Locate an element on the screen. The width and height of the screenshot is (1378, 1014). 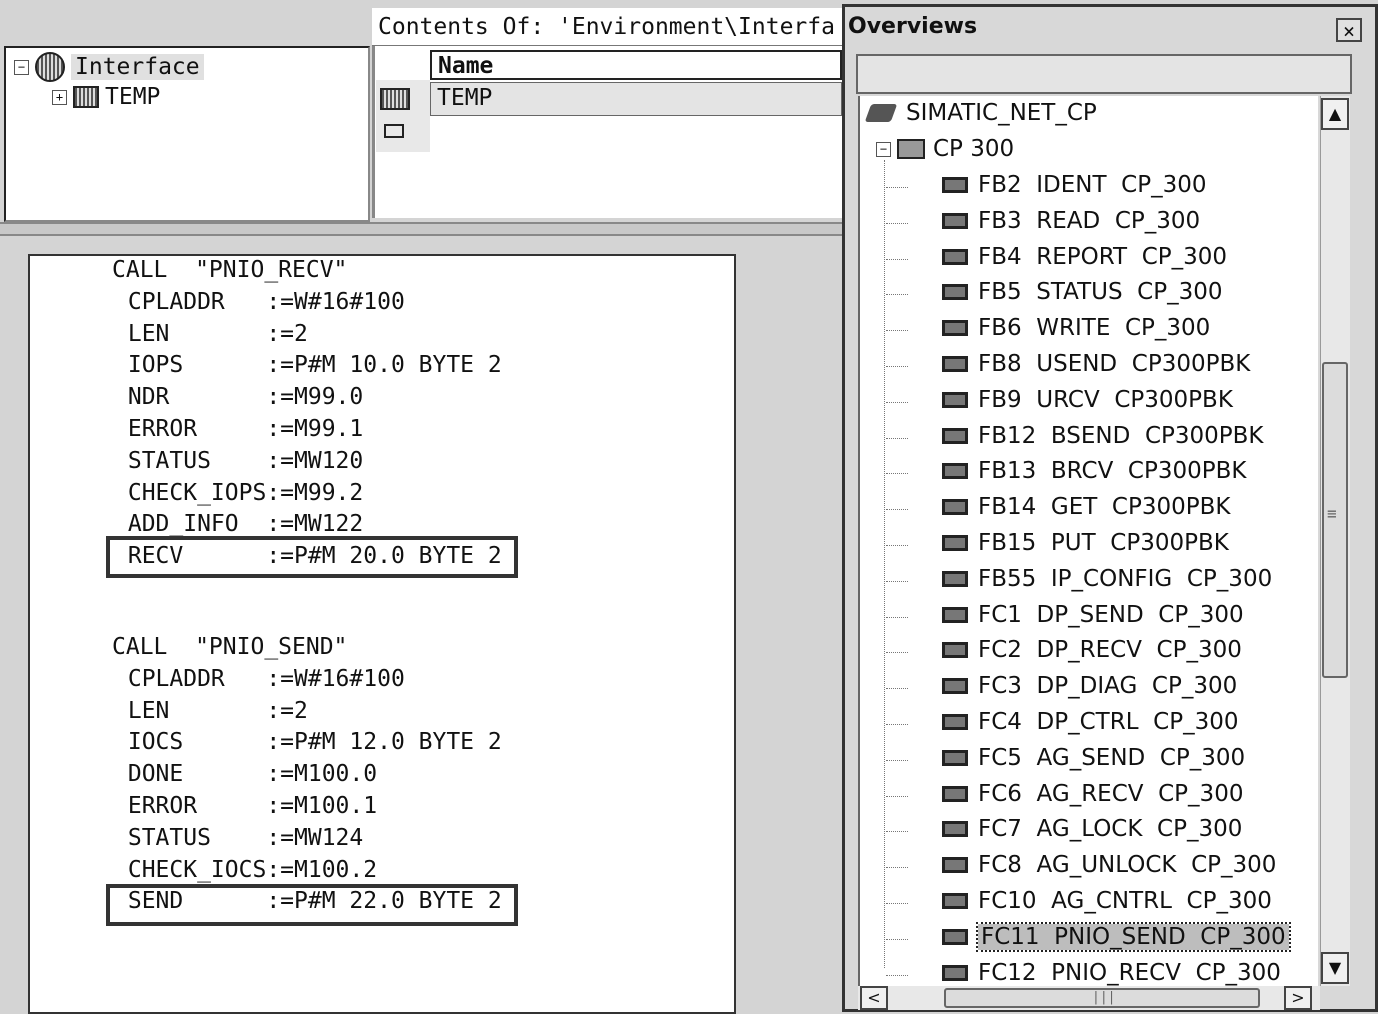
scroll-left-button: < is located at coordinates (874, 998).